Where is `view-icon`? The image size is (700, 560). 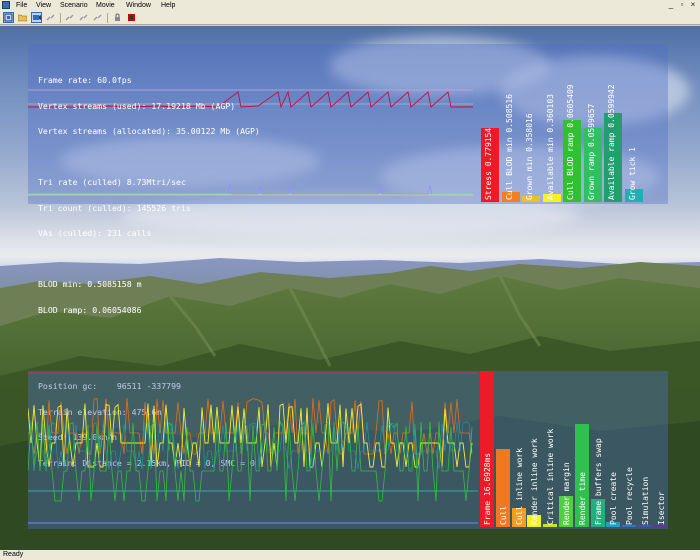 view-icon is located at coordinates (8, 17).